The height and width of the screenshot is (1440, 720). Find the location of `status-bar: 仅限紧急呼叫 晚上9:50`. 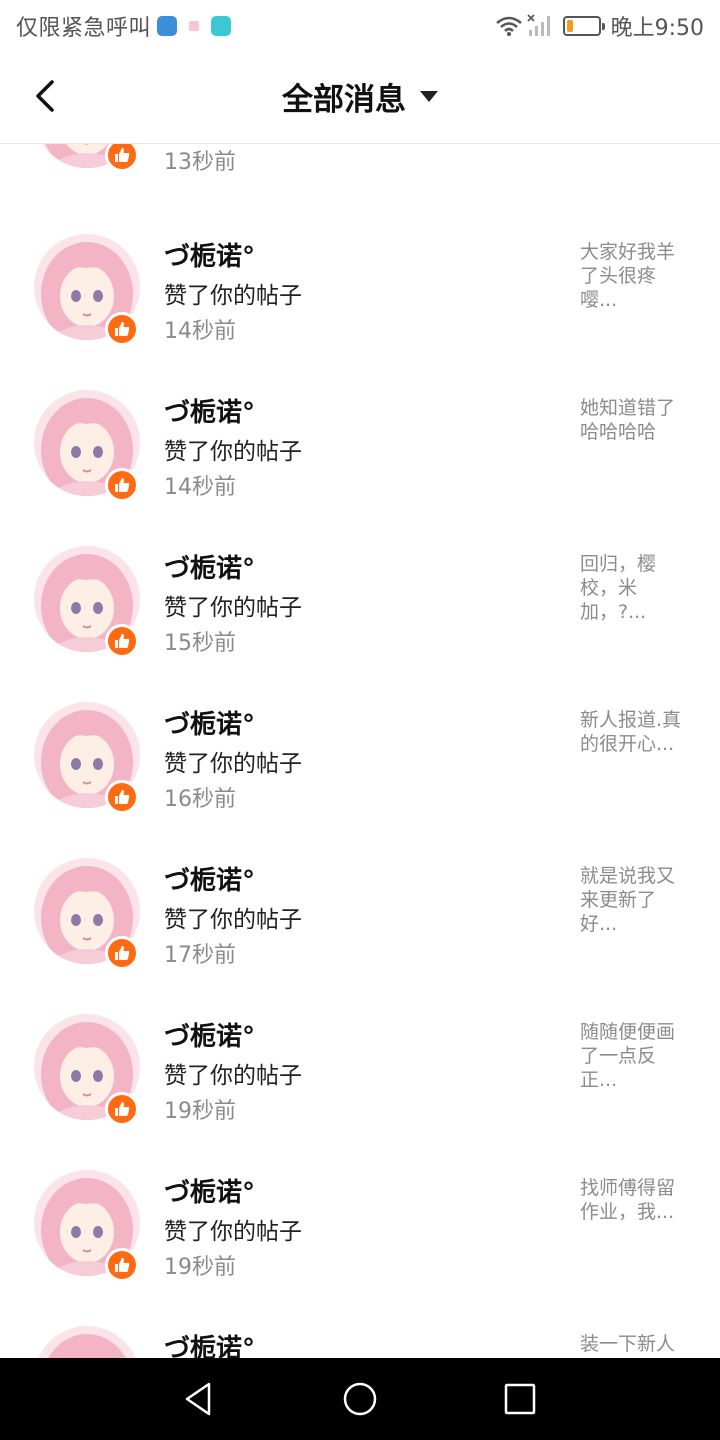

status-bar: 仅限紧急呼叫 晚上9:50 is located at coordinates (360, 25).